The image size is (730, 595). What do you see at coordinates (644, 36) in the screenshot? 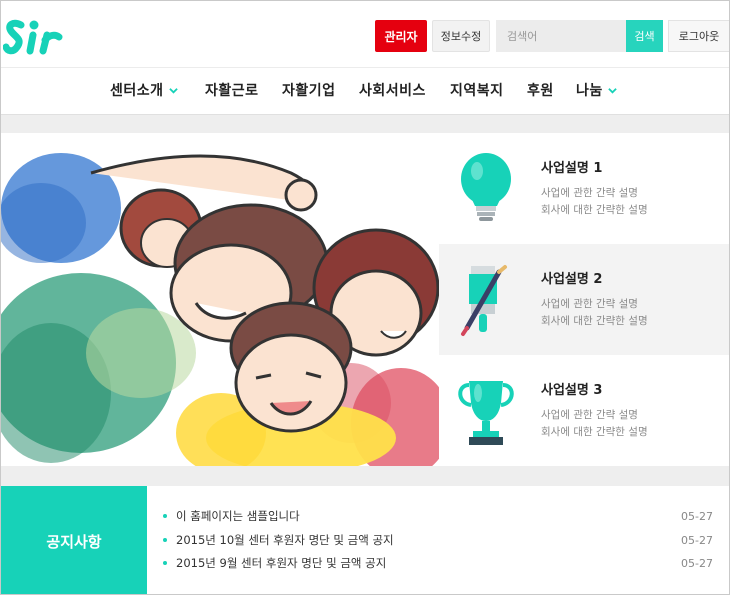
I see `search-button: 검색` at bounding box center [644, 36].